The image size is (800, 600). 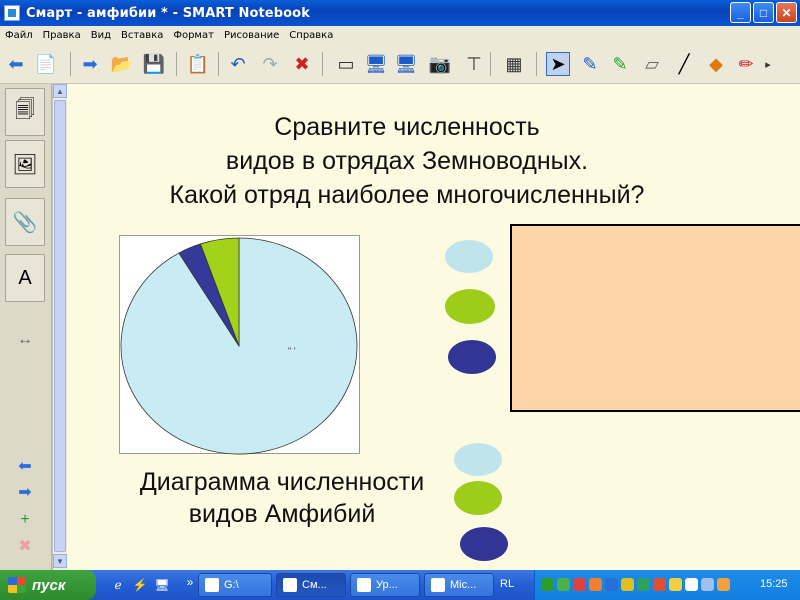 I want to click on screen-shade-icon: ▭, so click(x=346, y=64).